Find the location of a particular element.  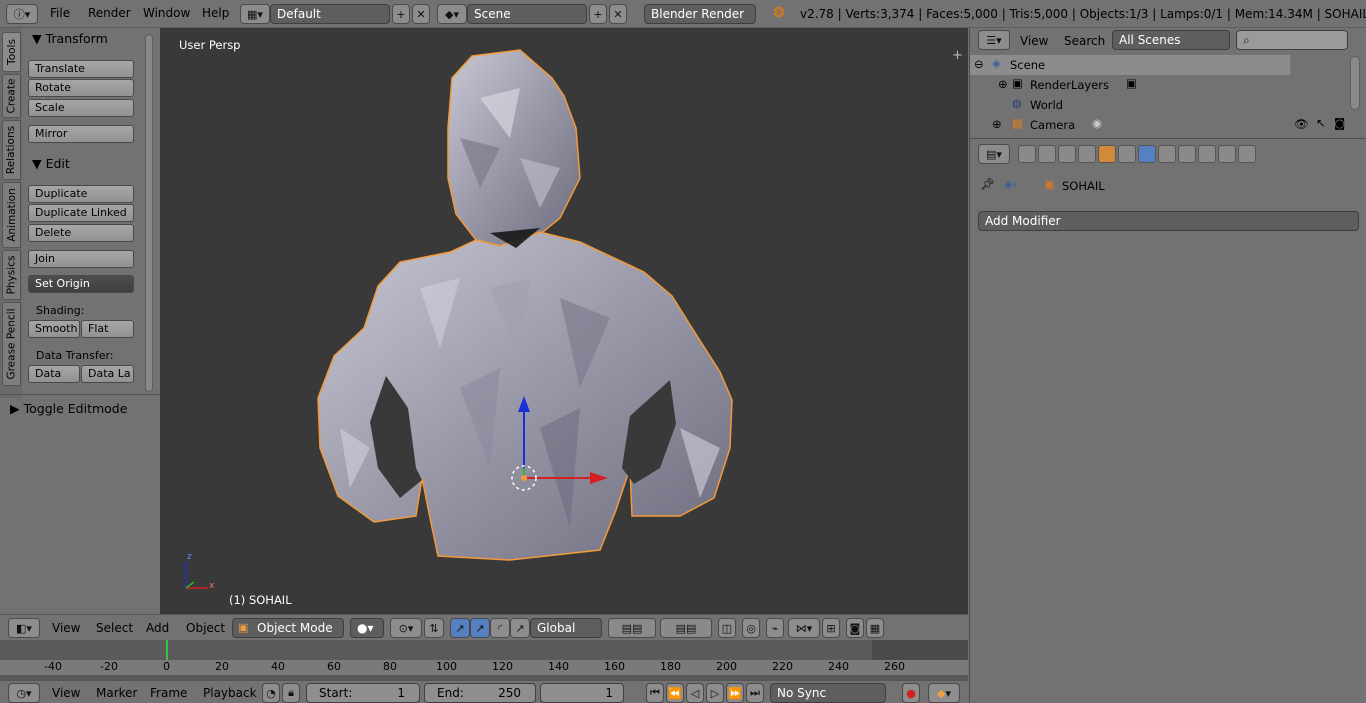

tab-tools: Tools is located at coordinates (11, 52).